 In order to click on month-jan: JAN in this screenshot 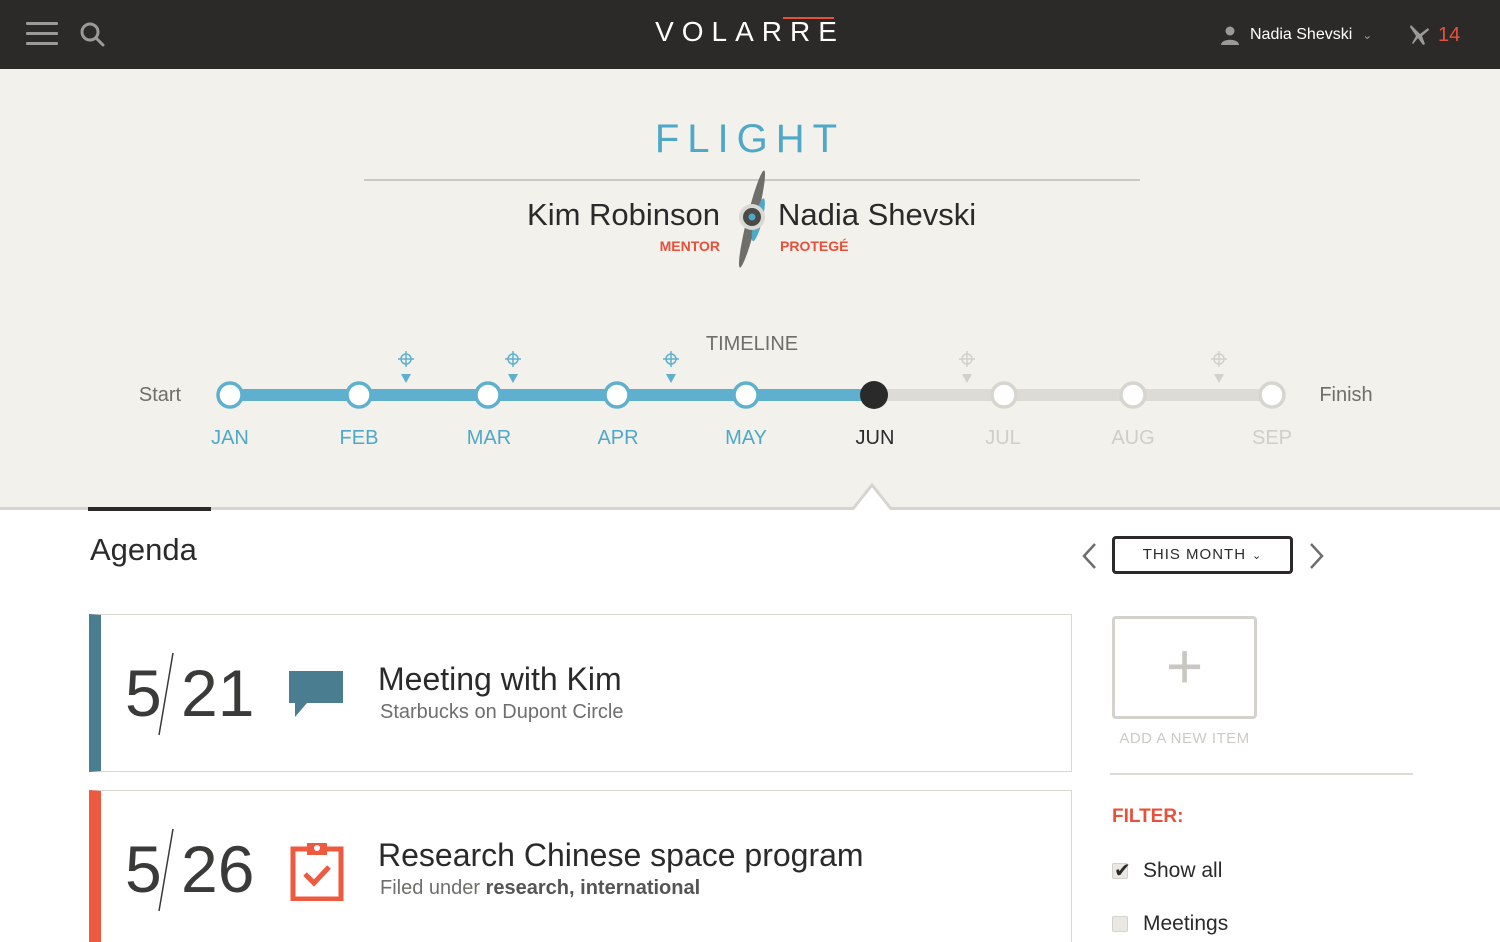, I will do `click(230, 438)`.